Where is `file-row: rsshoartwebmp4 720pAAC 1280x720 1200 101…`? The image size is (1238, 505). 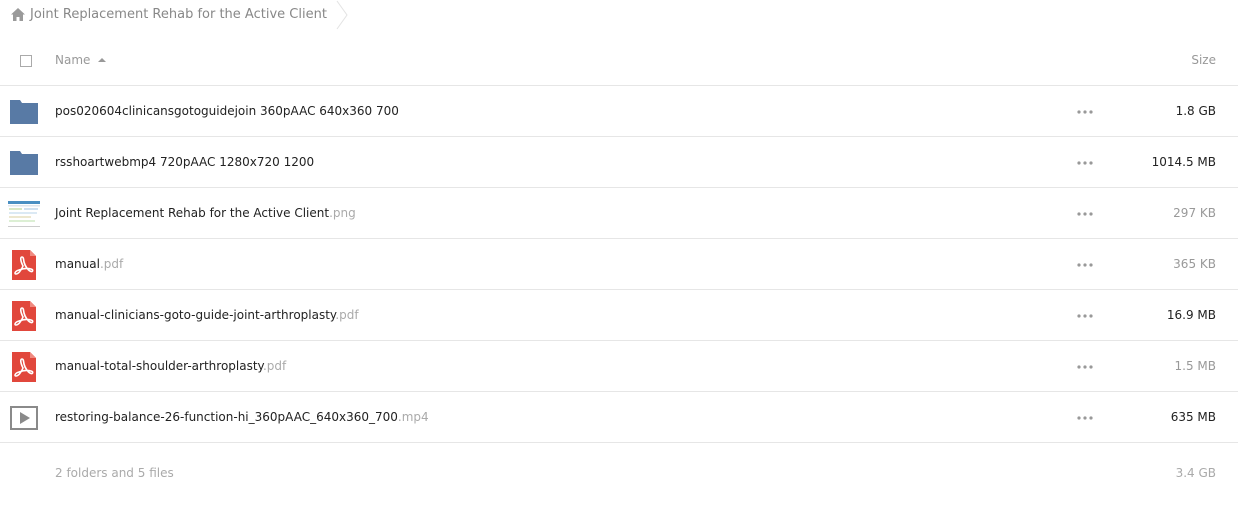
file-row: rsshoartwebmp4 720pAAC 1280x720 1200 101… is located at coordinates (619, 162).